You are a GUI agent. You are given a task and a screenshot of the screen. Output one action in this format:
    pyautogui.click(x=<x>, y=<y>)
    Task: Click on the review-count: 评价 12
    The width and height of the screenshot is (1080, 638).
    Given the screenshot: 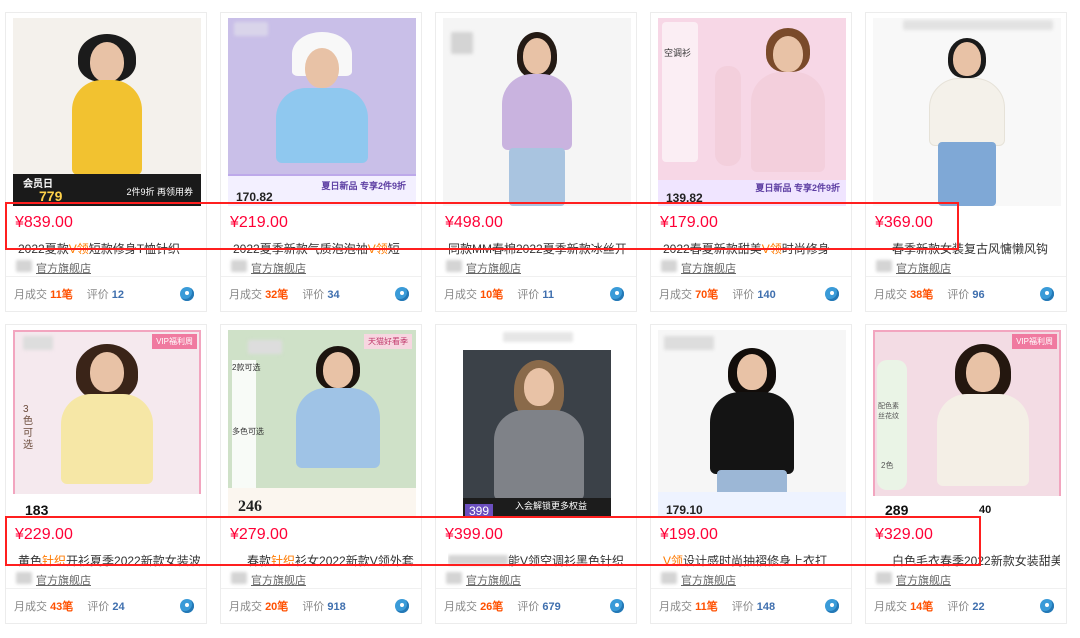 What is the action you would take?
    pyautogui.click(x=105, y=294)
    